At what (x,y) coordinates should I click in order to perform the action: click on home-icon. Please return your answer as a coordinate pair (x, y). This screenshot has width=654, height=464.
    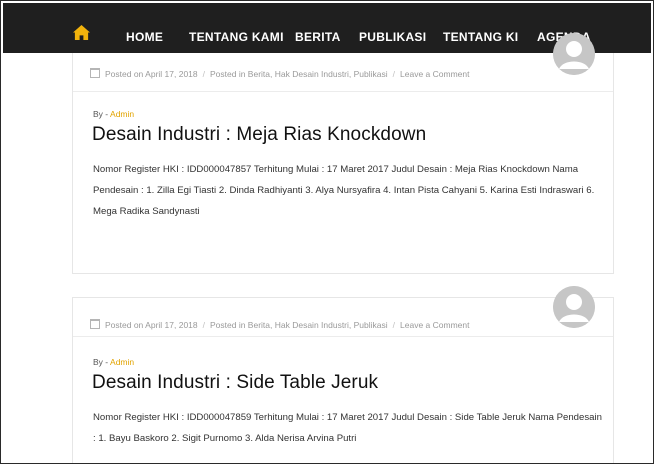
    Looking at the image, I should click on (81, 32).